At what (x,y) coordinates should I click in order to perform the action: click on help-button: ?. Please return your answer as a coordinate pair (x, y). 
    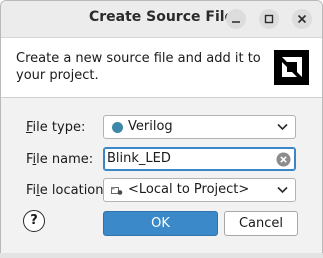
    Looking at the image, I should click on (34, 221).